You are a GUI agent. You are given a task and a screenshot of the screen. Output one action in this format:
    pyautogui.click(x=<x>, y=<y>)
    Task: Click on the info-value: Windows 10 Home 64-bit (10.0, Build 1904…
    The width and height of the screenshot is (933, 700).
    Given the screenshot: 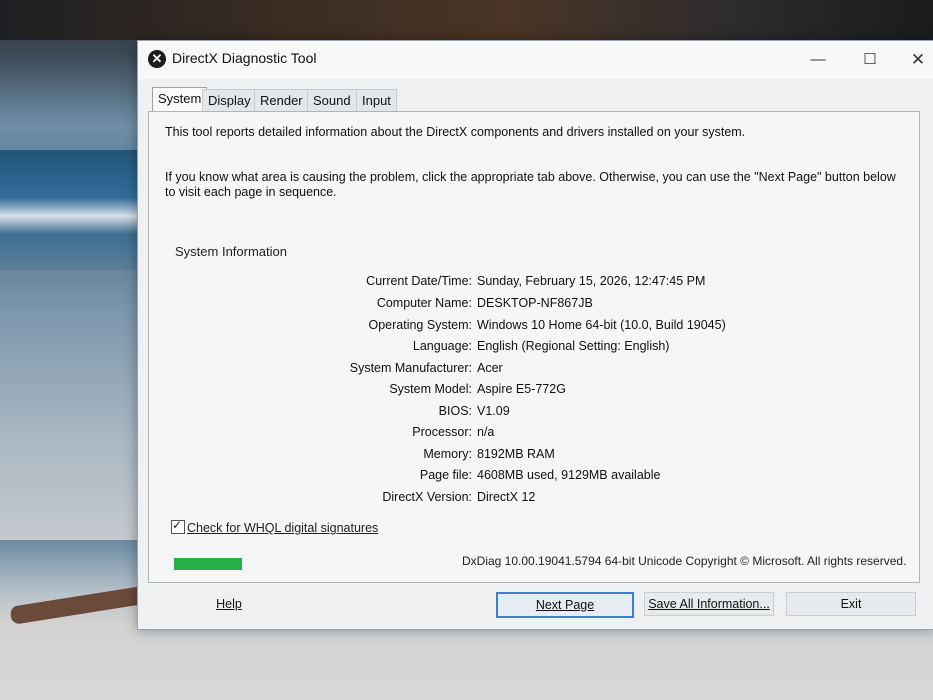 What is the action you would take?
    pyautogui.click(x=601, y=325)
    